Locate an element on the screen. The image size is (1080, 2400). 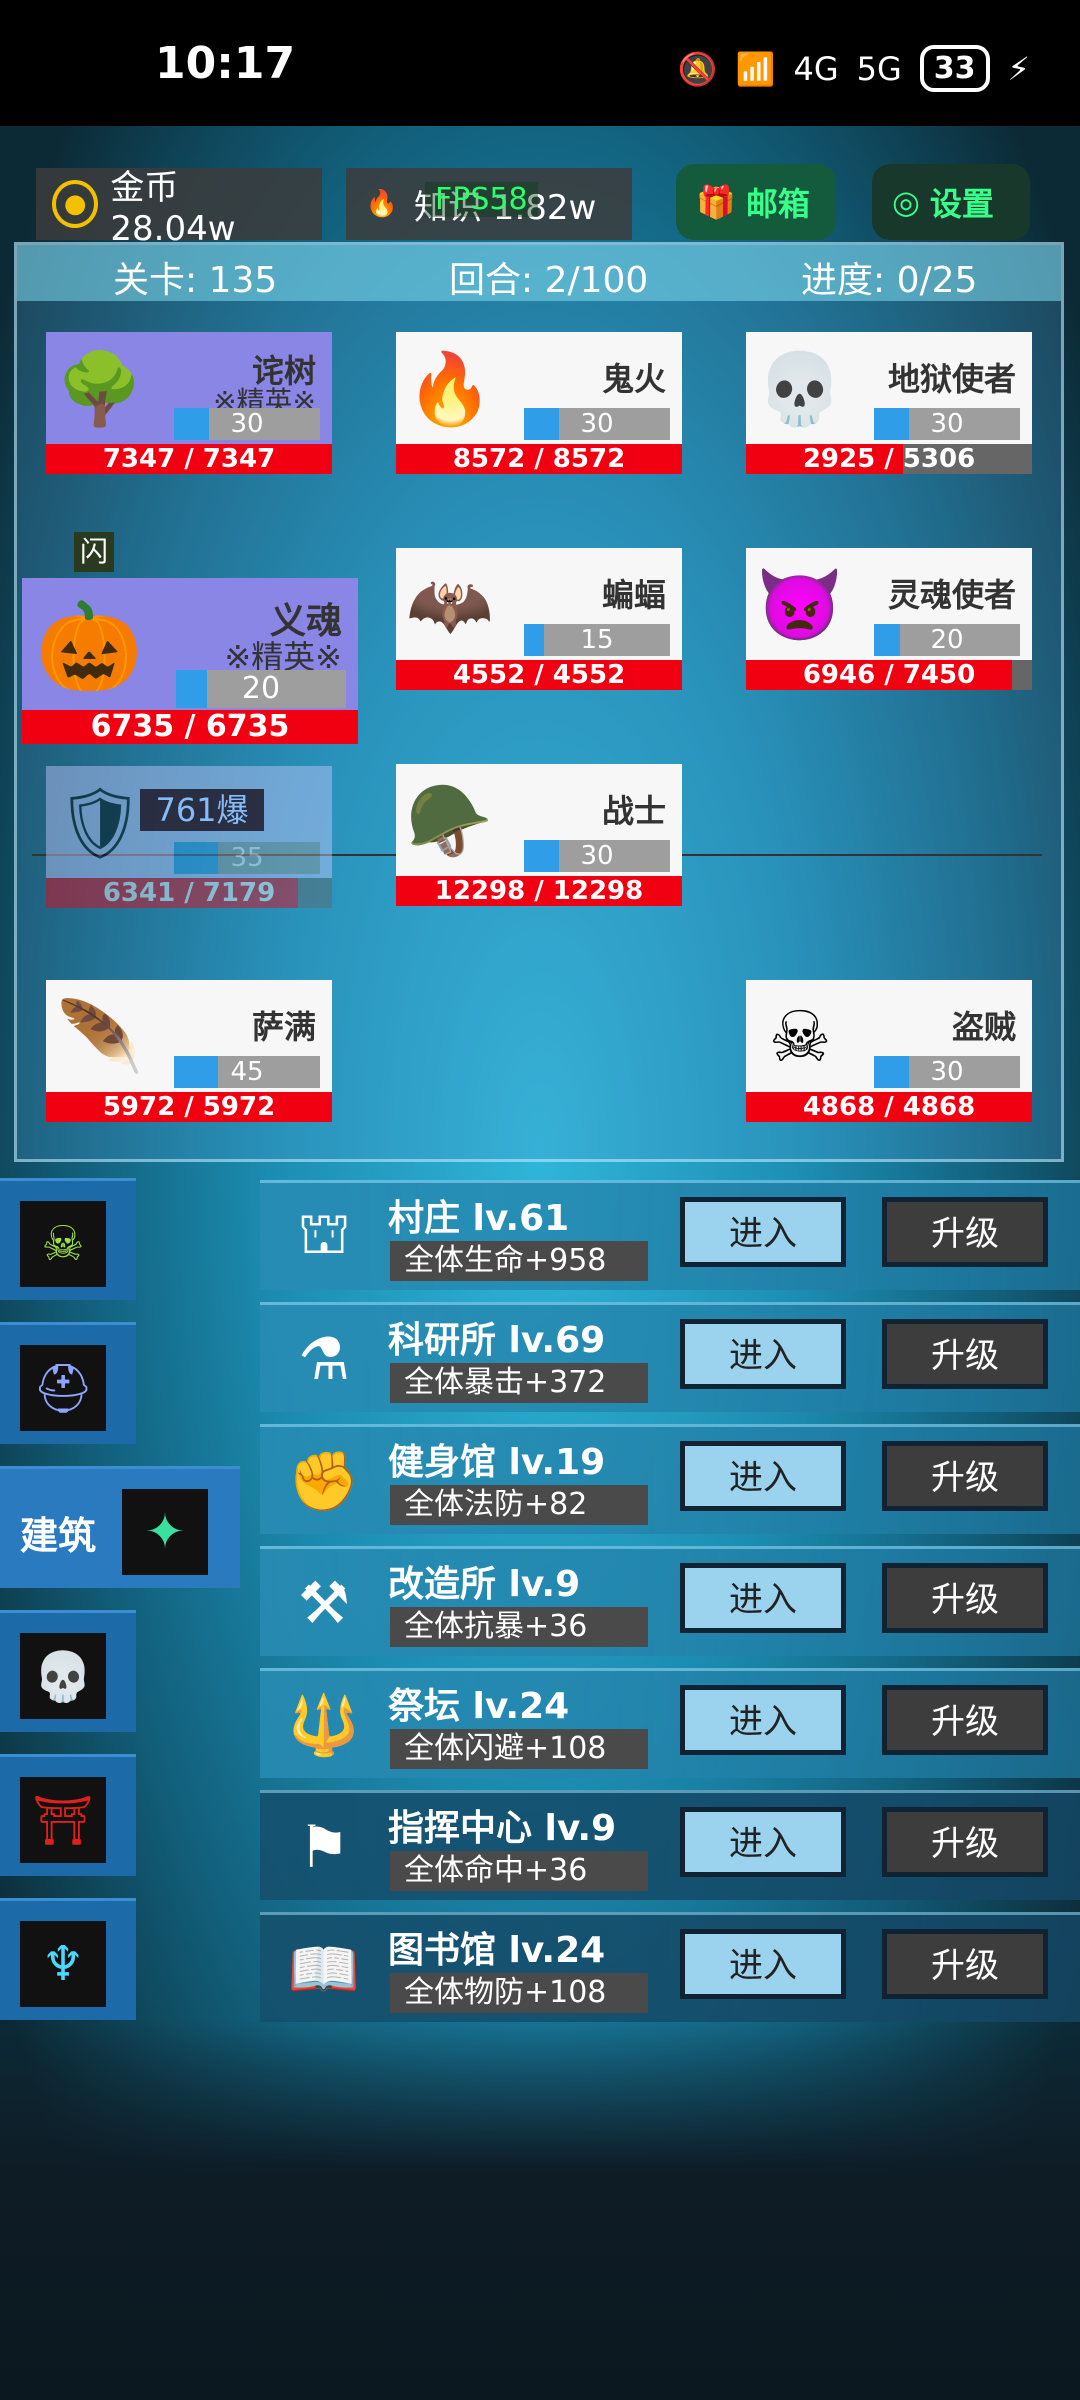
building-row: ⚒ 改造所 lv.9 全体抗暴+36 进入 升级 is located at coordinates (670, 1601).